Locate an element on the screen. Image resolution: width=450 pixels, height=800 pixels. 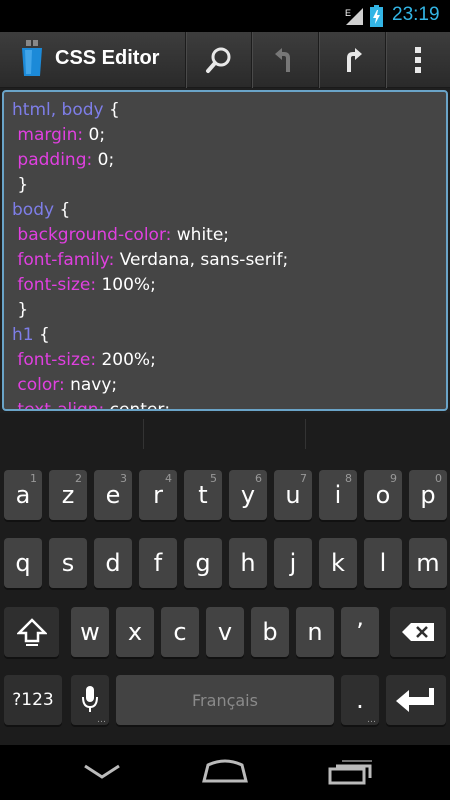
key-label: i is located at coordinates (338, 495).